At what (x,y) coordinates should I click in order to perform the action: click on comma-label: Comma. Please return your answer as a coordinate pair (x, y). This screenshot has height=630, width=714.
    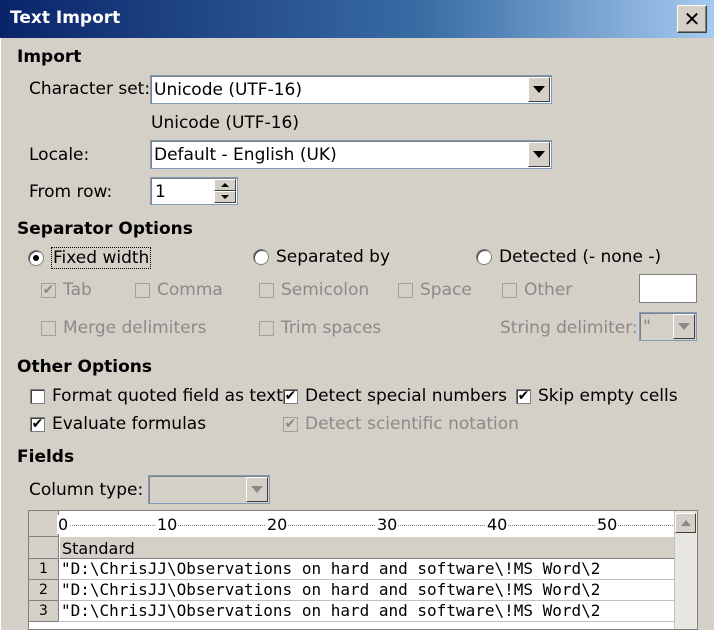
    Looking at the image, I should click on (190, 290).